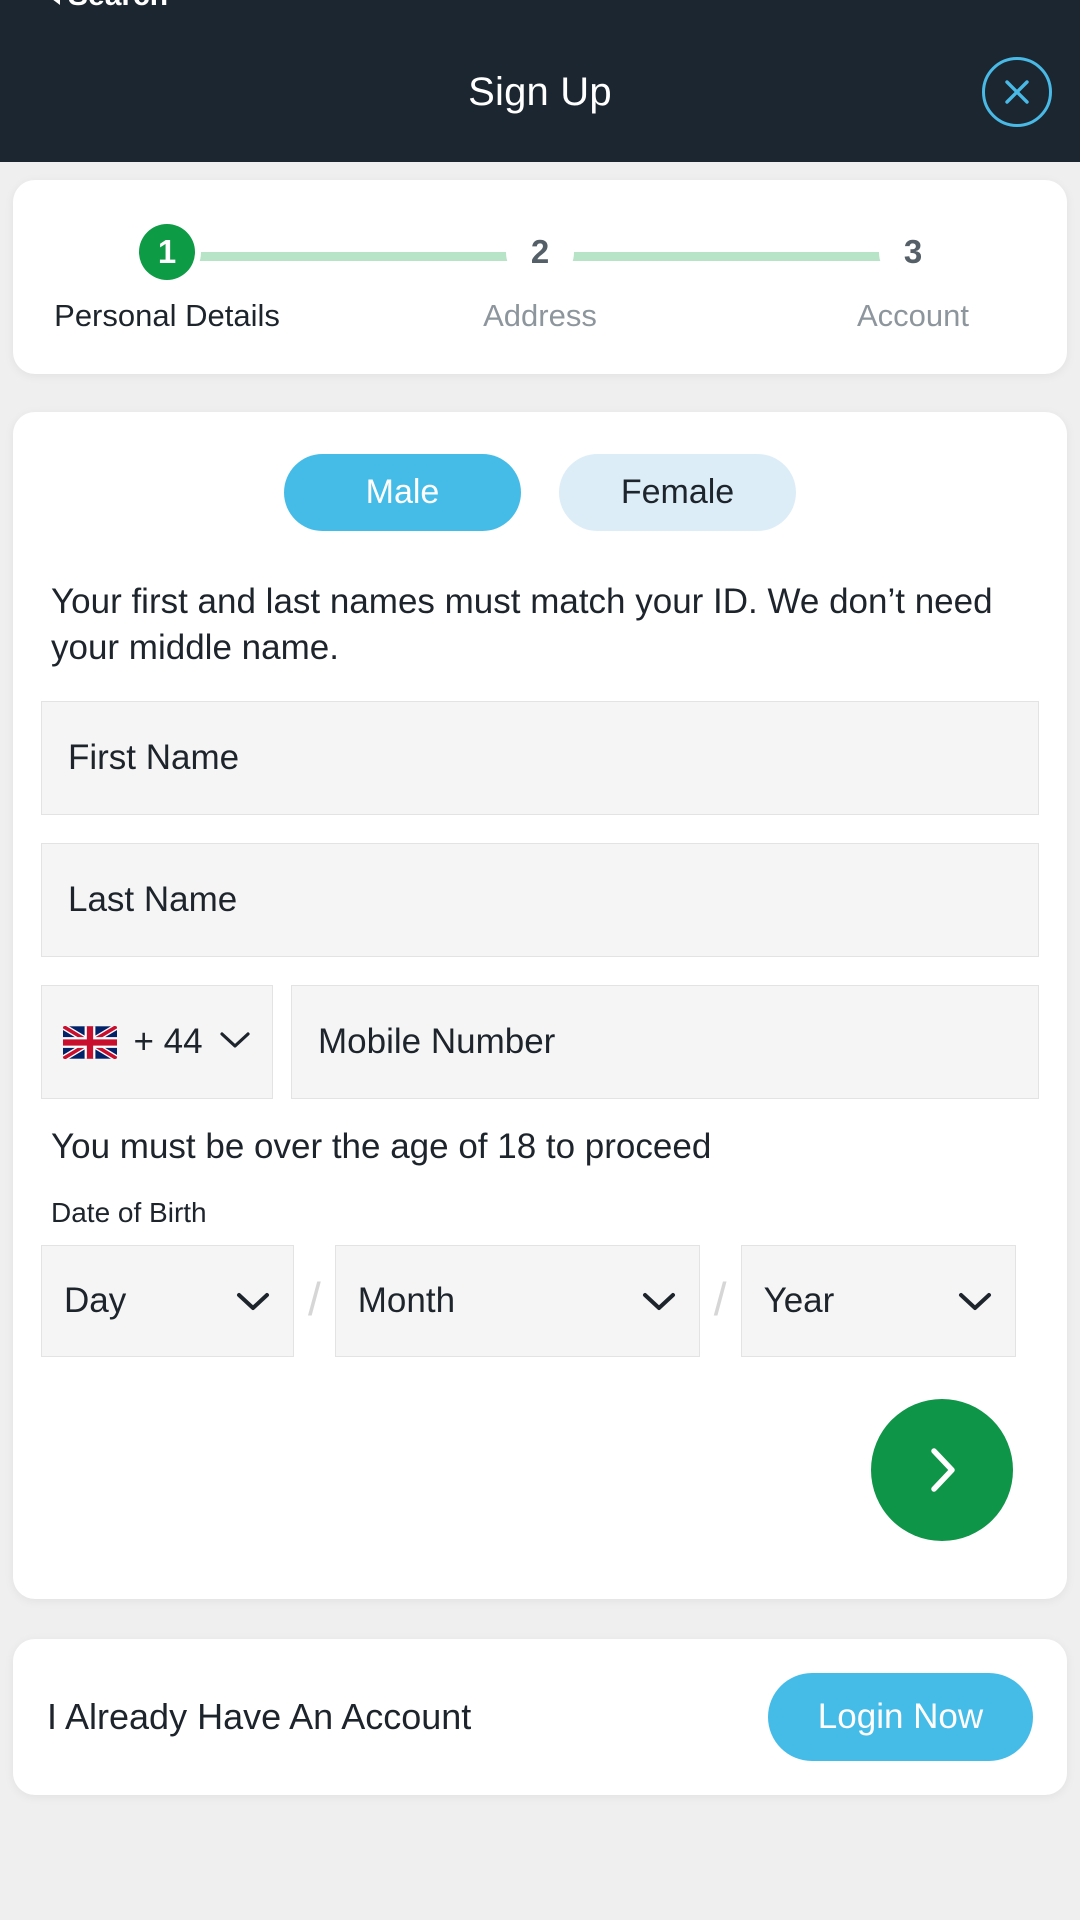 This screenshot has height=1920, width=1080. I want to click on mobile-number-placeholder: Mobile Number, so click(437, 1042).